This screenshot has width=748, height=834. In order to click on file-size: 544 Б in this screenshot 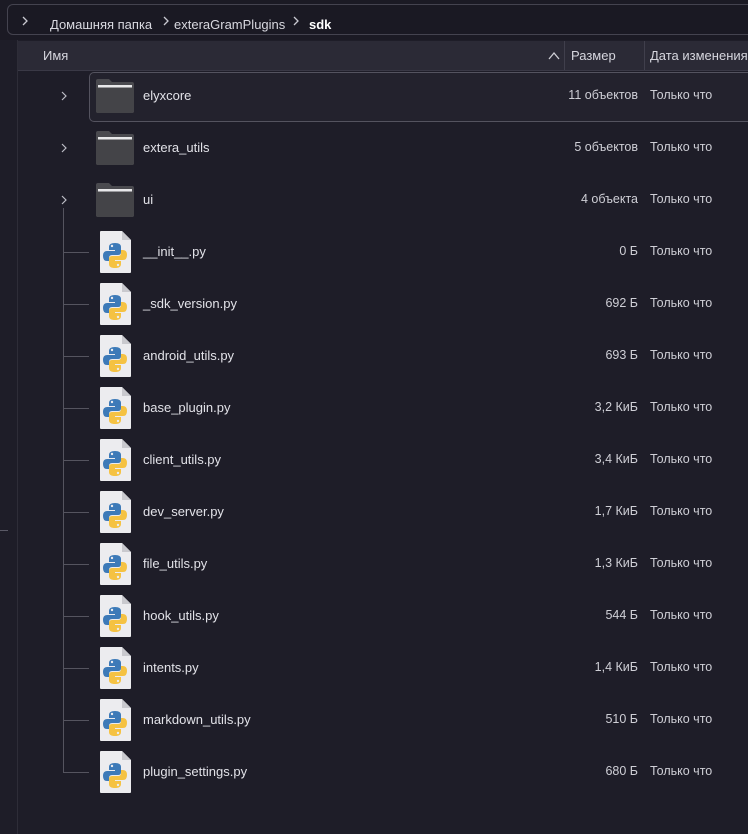, I will do `click(621, 615)`.